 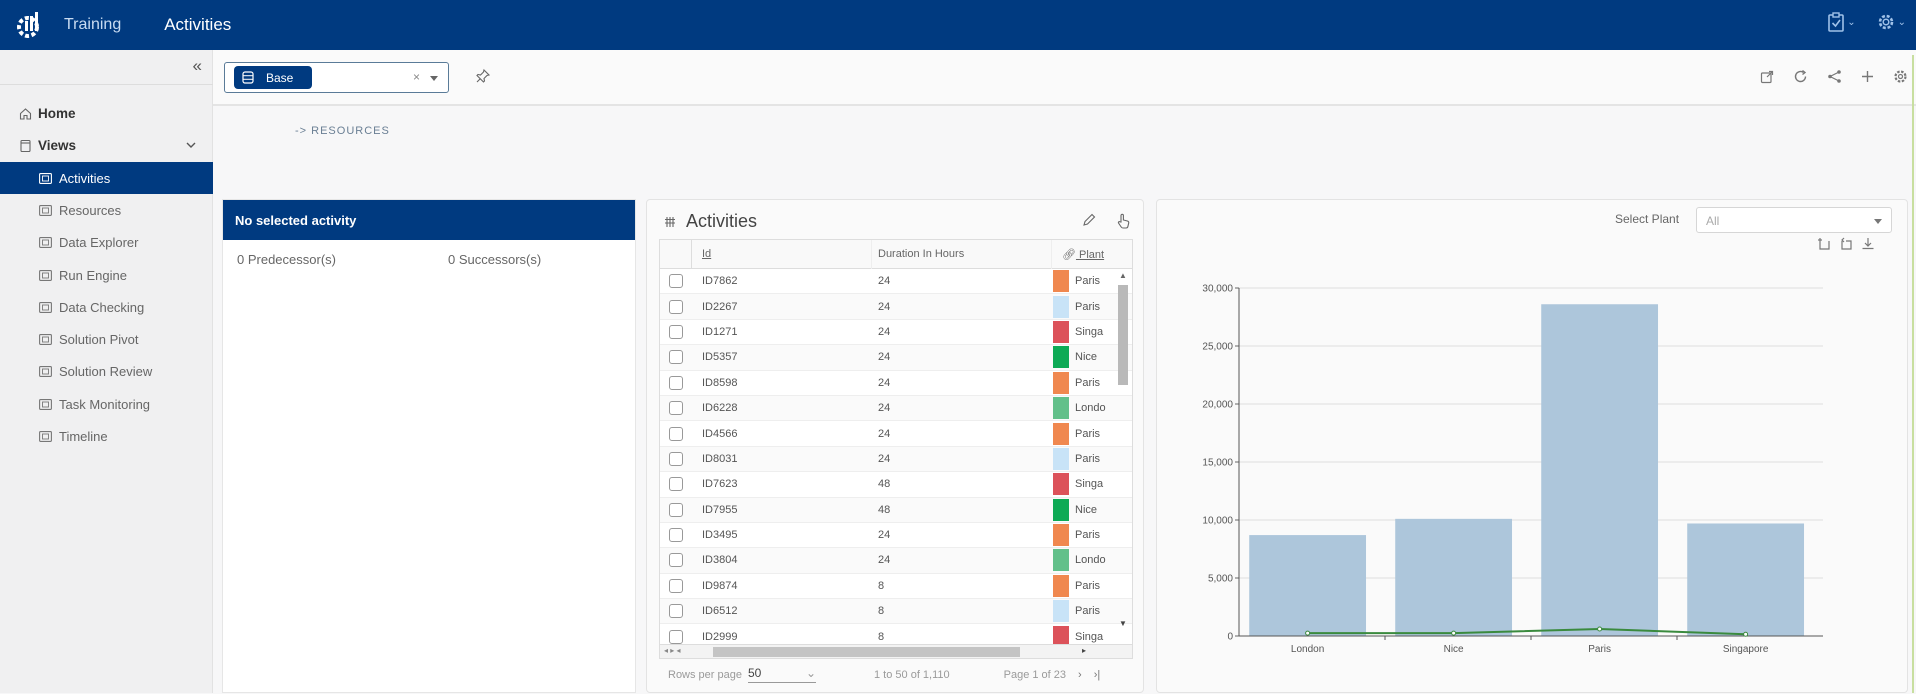 I want to click on table-row: ID6512 8 Paris, so click(x=896, y=612).